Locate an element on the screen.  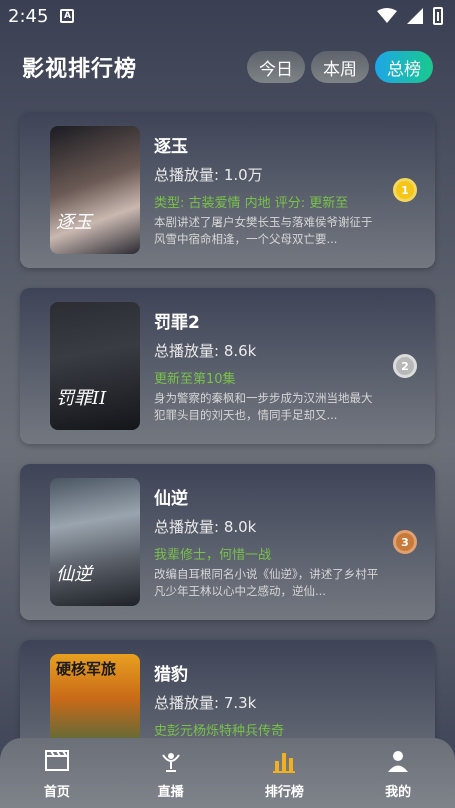
nav-ranking: 排行榜 is located at coordinates (284, 773).